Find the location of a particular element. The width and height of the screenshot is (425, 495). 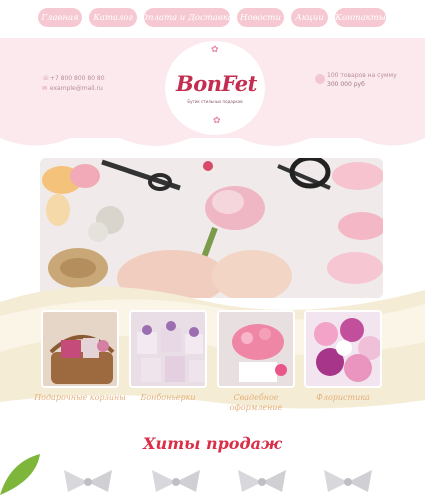

bonbonniere-illustration is located at coordinates (168, 349).